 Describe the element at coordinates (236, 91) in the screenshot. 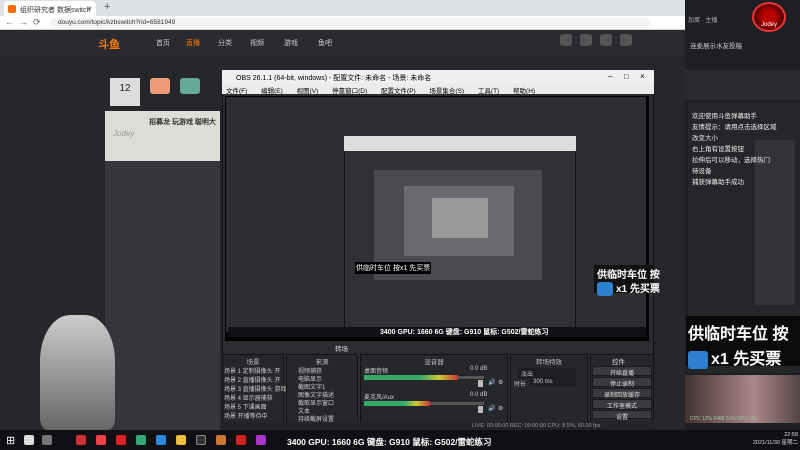

I see `menu-file: 文件(F)` at that location.